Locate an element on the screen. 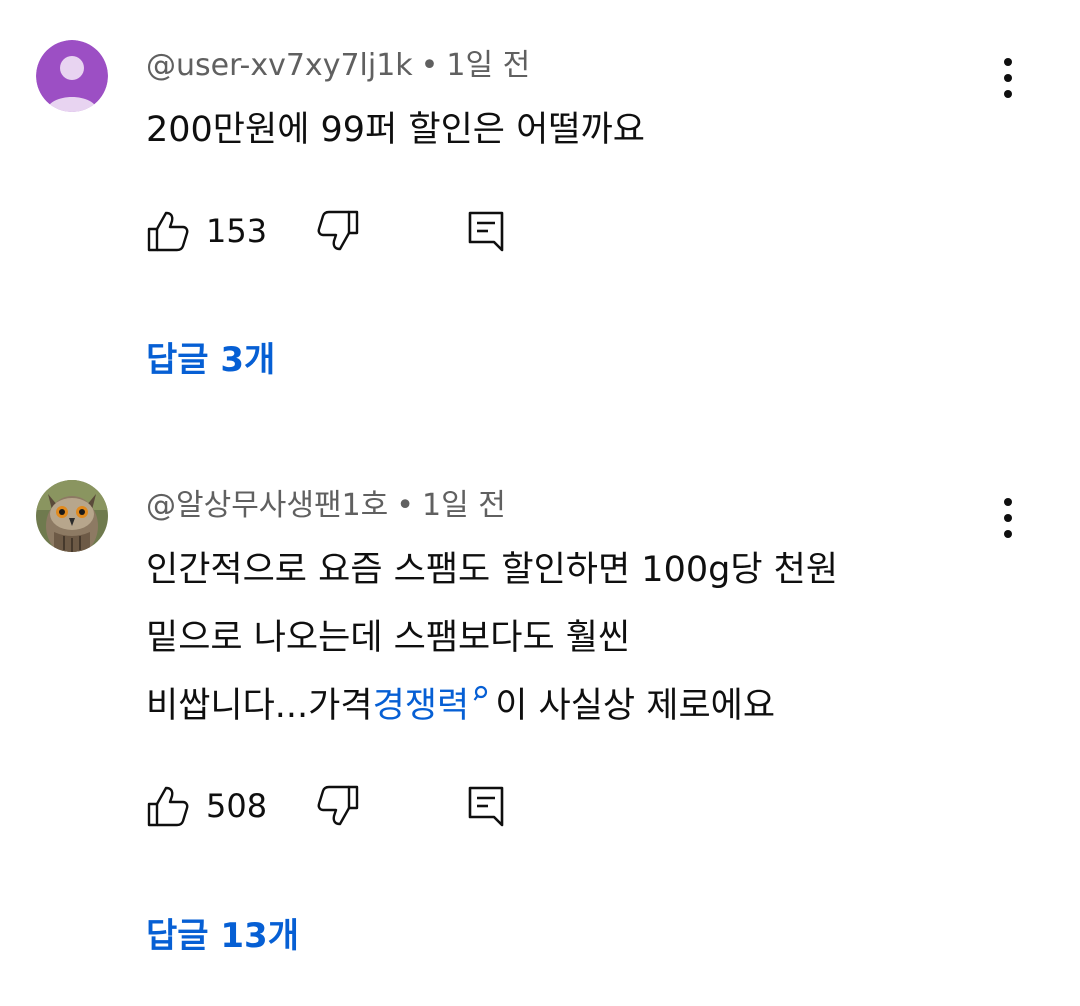  like-count: 153 is located at coordinates (237, 231).